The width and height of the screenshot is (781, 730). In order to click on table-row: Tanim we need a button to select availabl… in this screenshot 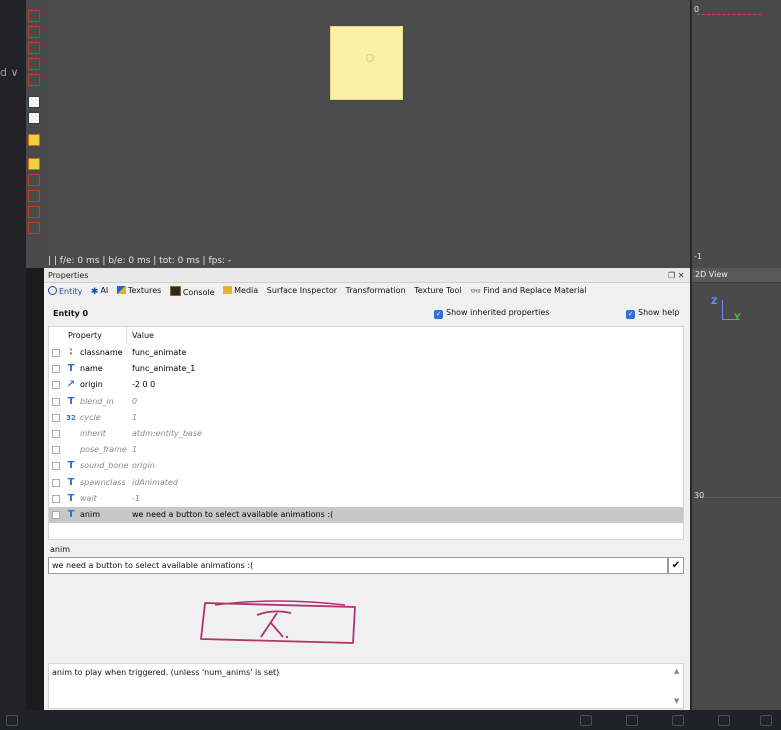, I will do `click(366, 515)`.